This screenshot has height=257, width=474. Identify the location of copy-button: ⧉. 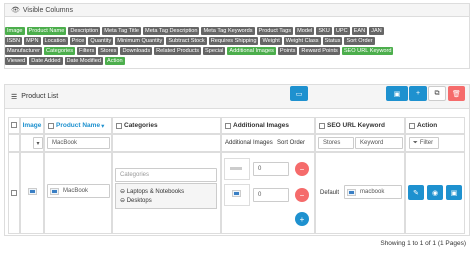
(437, 93).